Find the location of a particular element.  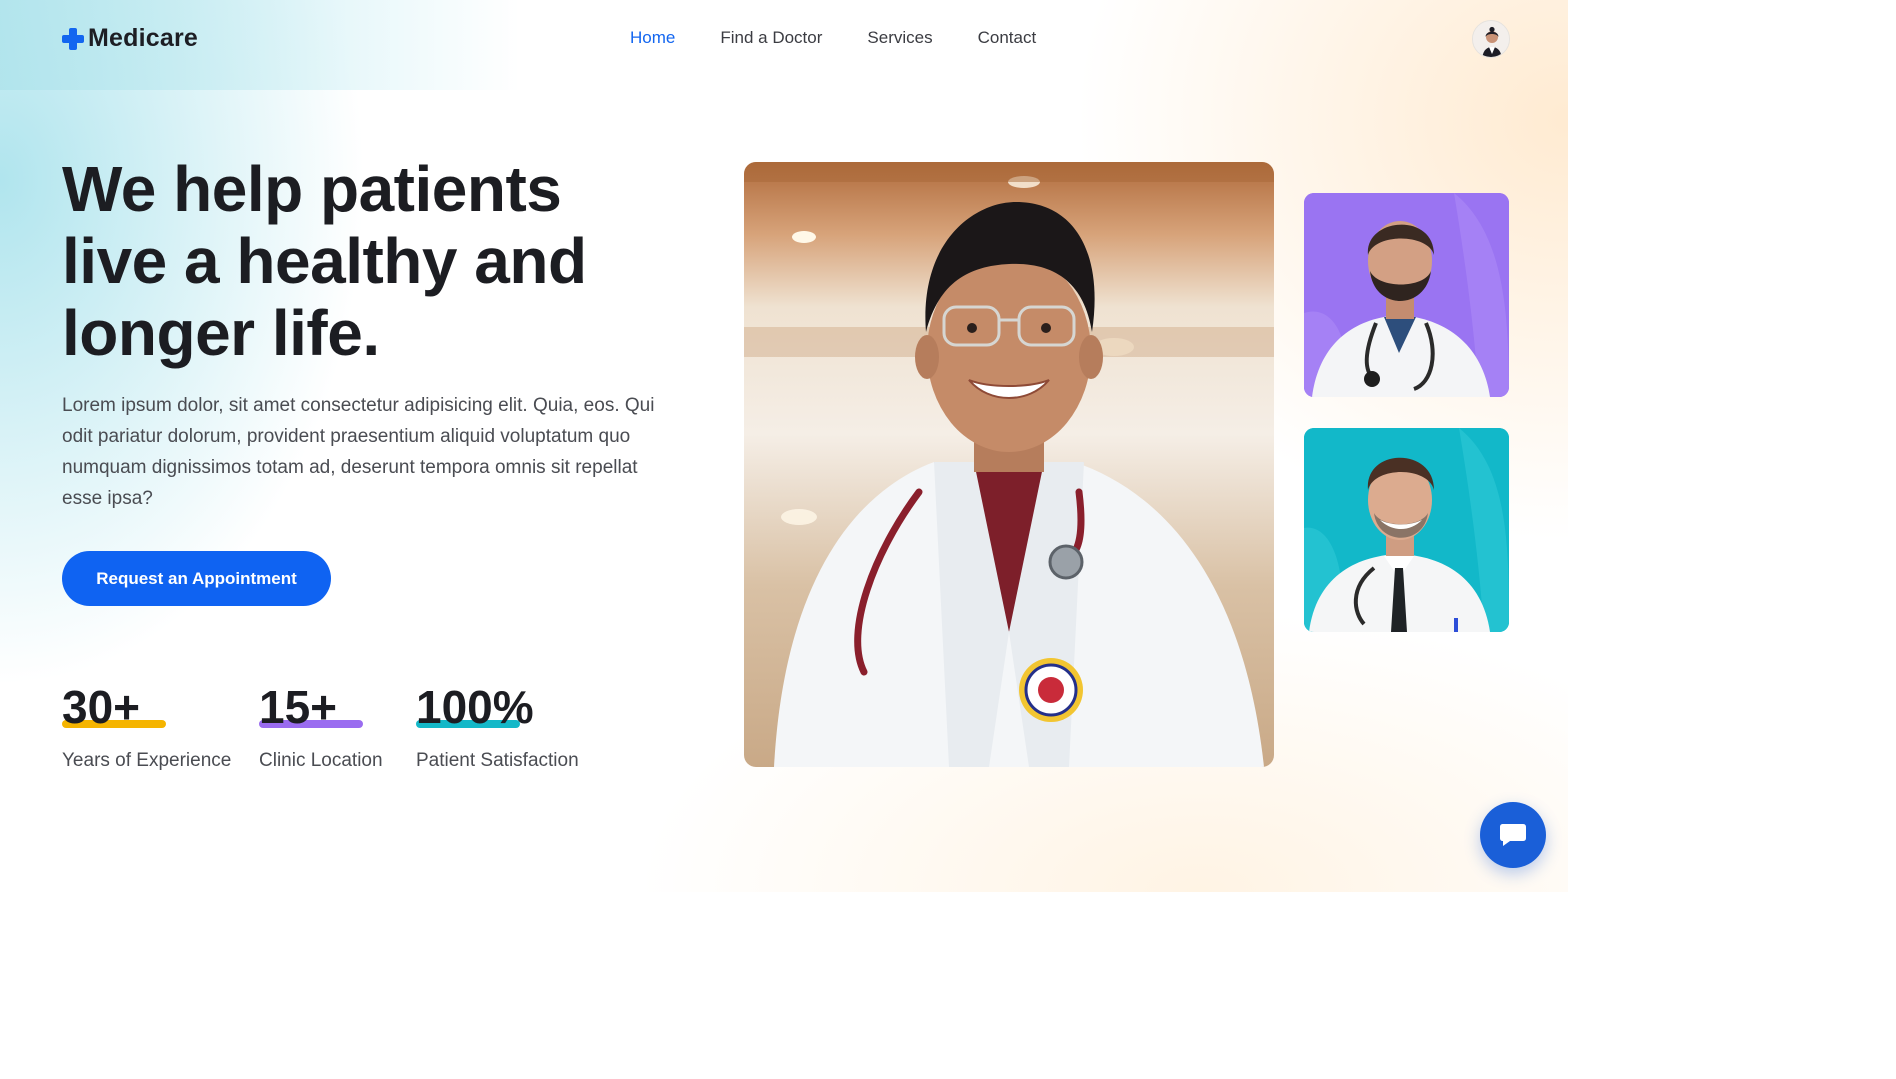

stat-clinics: 15+ Clinic Location is located at coordinates (321, 727).